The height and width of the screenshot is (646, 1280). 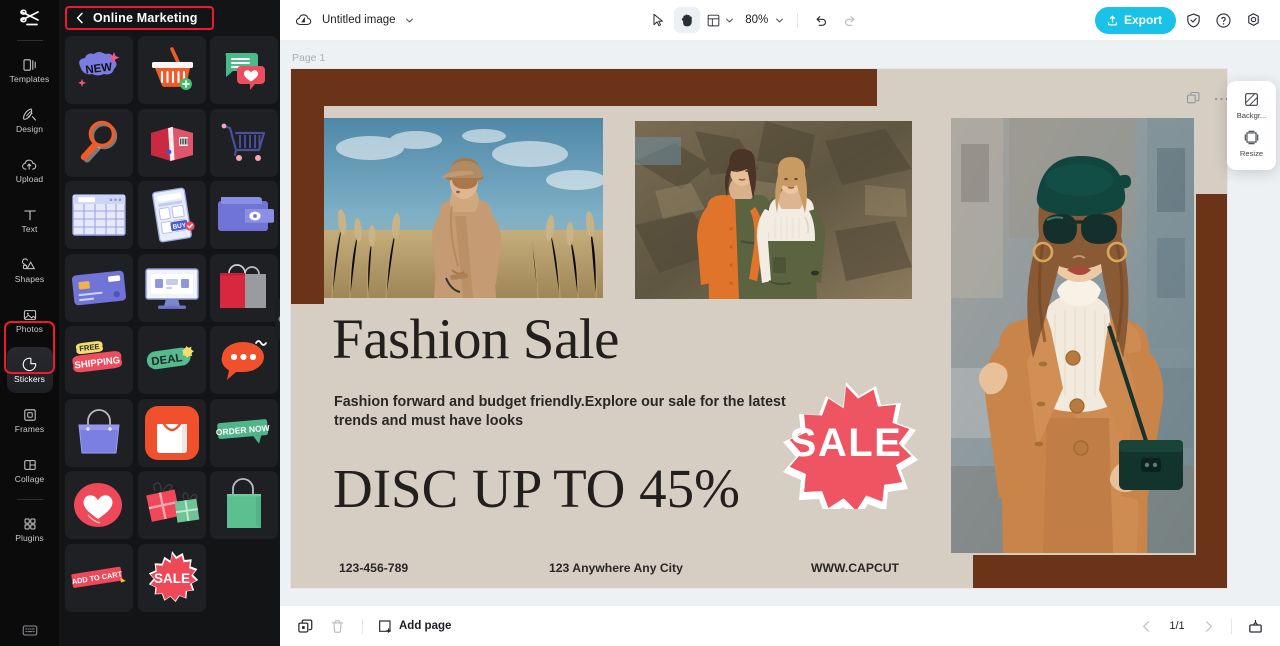 I want to click on export-button: Export, so click(x=1135, y=20).